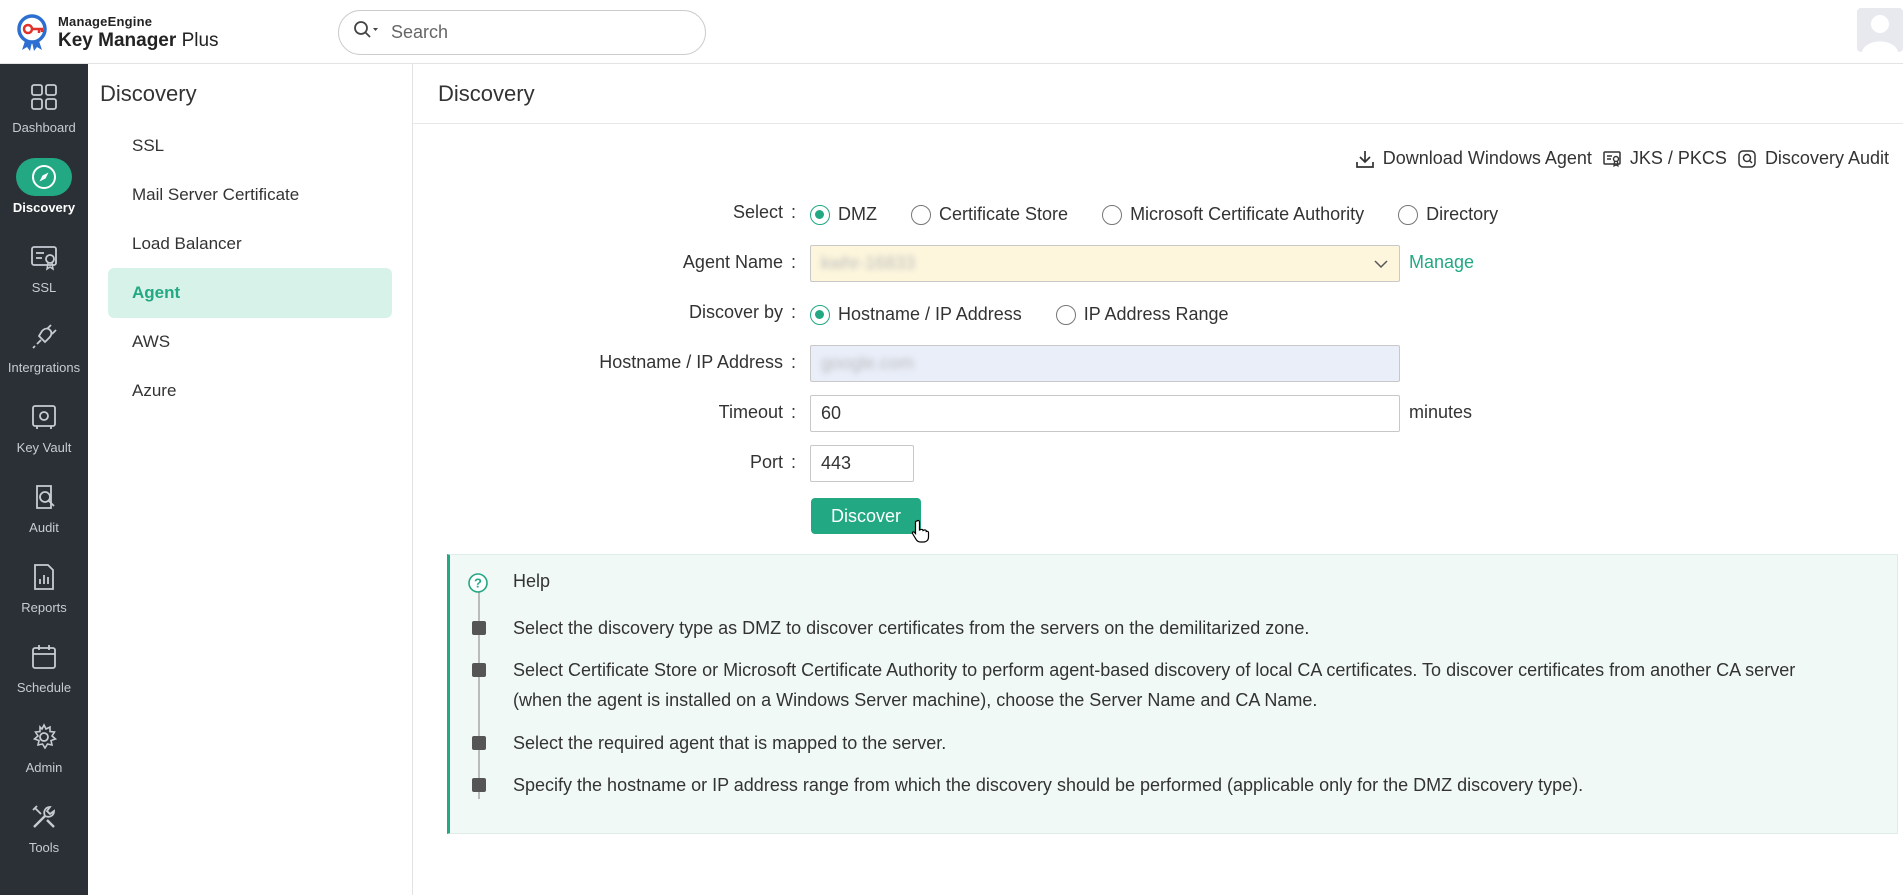 The height and width of the screenshot is (895, 1903). Describe the element at coordinates (200, 40) in the screenshot. I see `brand-product-suffix: Plus` at that location.